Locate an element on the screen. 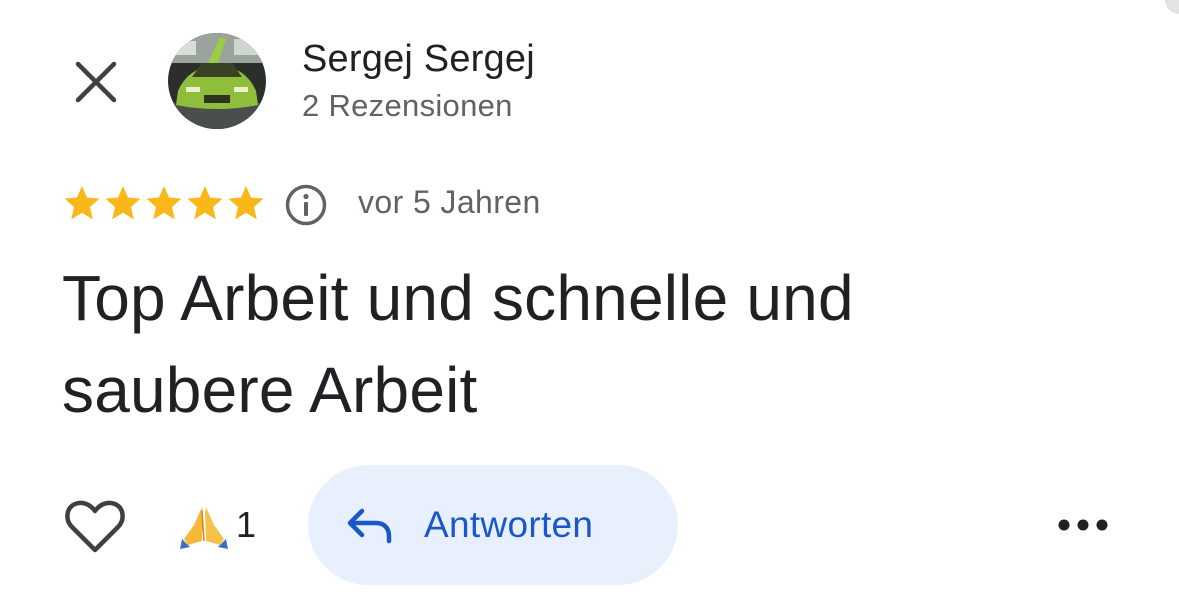 Image resolution: width=1179 pixels, height=610 pixels. heart-icon is located at coordinates (95, 526).